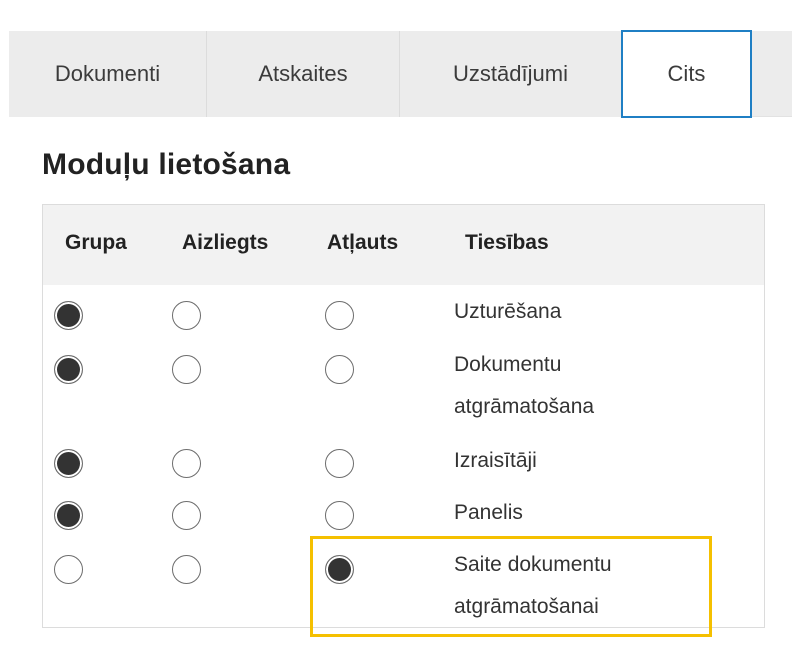  What do you see at coordinates (96, 242) in the screenshot?
I see `header-grupa: Grupa` at bounding box center [96, 242].